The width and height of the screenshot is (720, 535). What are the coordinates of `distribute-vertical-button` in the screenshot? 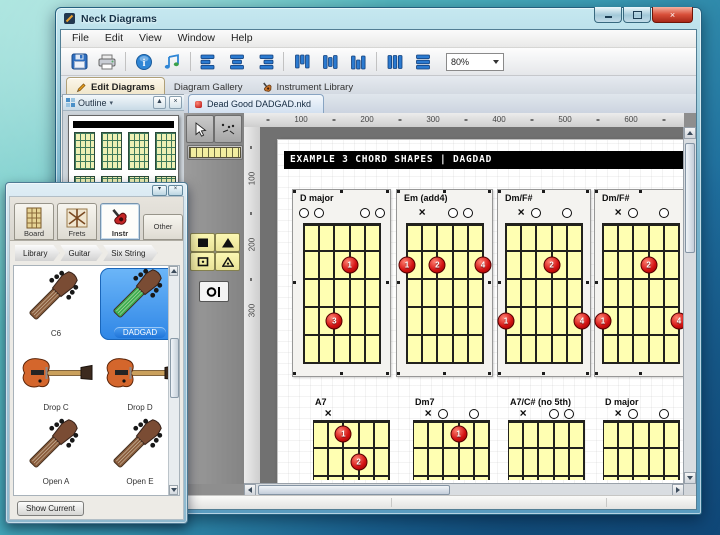 It's located at (423, 61).